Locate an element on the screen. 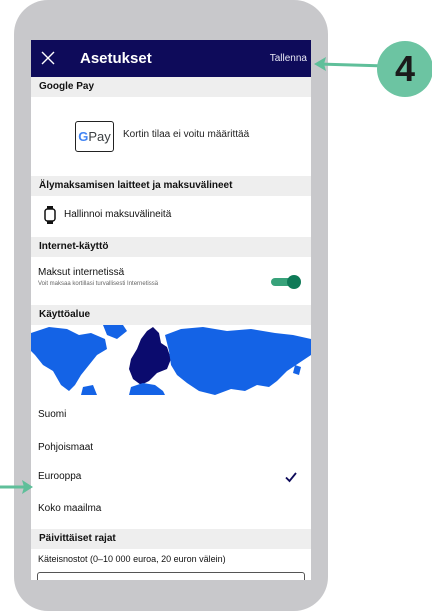  app-bar: Asetukset Tallenna is located at coordinates (171, 58).